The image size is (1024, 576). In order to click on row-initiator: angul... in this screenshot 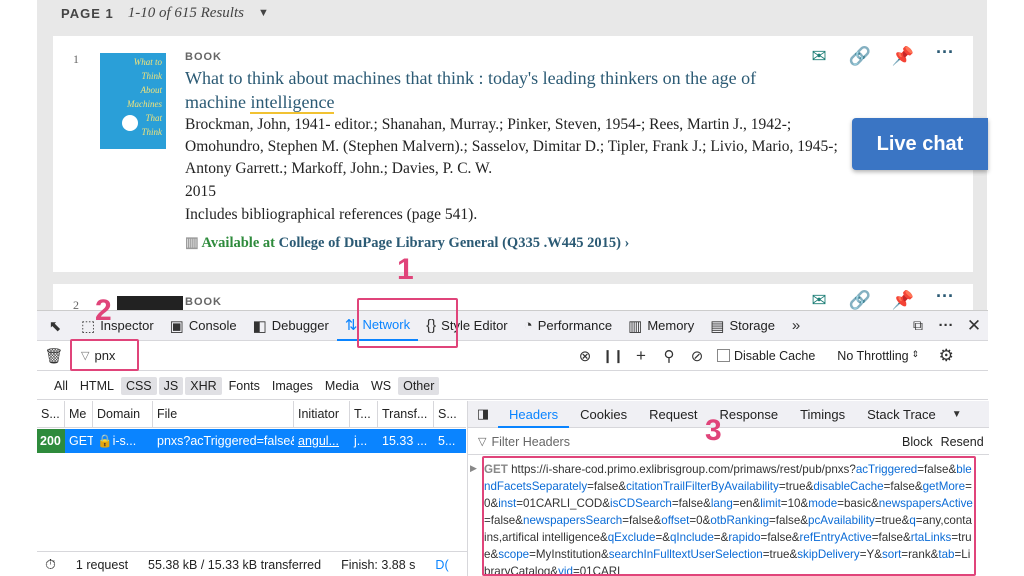, I will do `click(322, 441)`.